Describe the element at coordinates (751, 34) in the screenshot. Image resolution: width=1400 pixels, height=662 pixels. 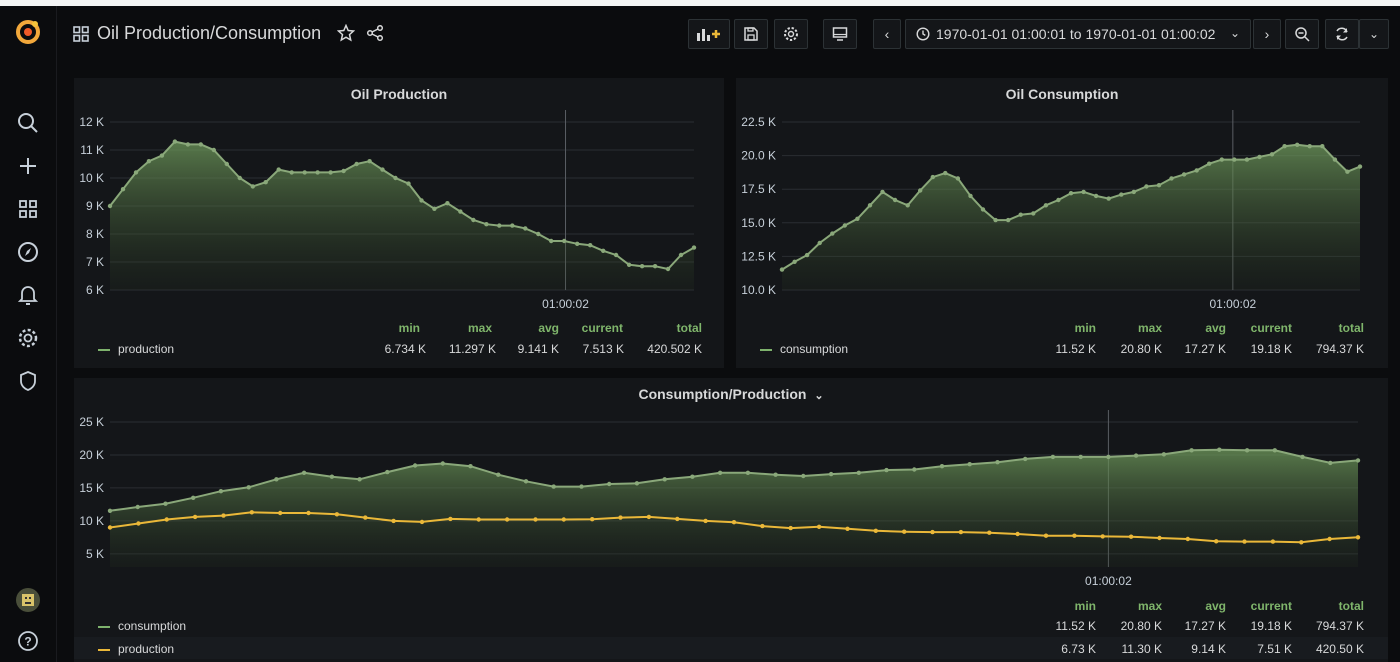
I see `save-dashboard-button` at that location.